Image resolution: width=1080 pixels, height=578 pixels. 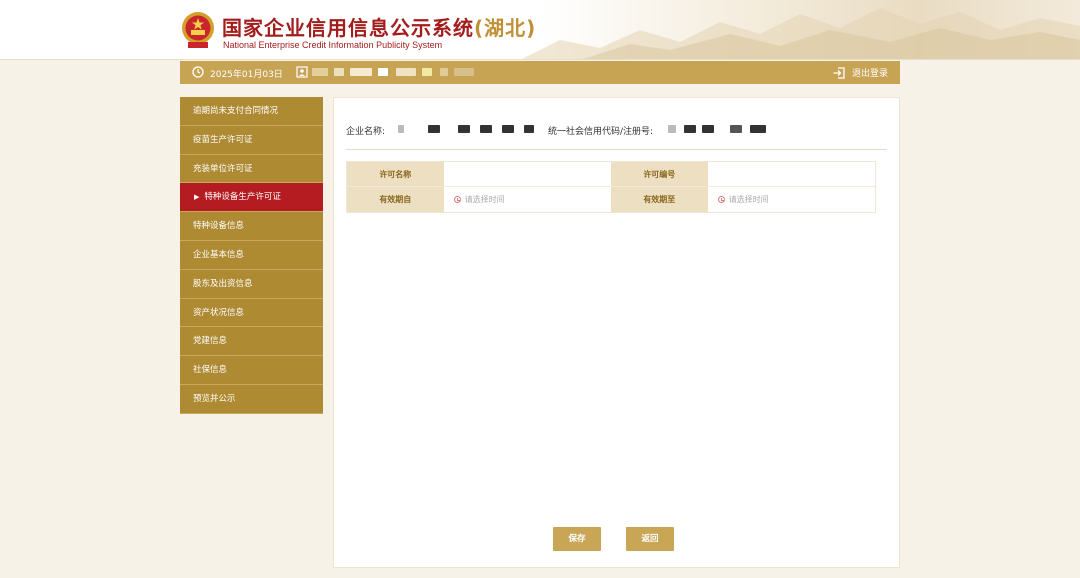 What do you see at coordinates (395, 174) in the screenshot?
I see `license-name-label: 许可名称` at bounding box center [395, 174].